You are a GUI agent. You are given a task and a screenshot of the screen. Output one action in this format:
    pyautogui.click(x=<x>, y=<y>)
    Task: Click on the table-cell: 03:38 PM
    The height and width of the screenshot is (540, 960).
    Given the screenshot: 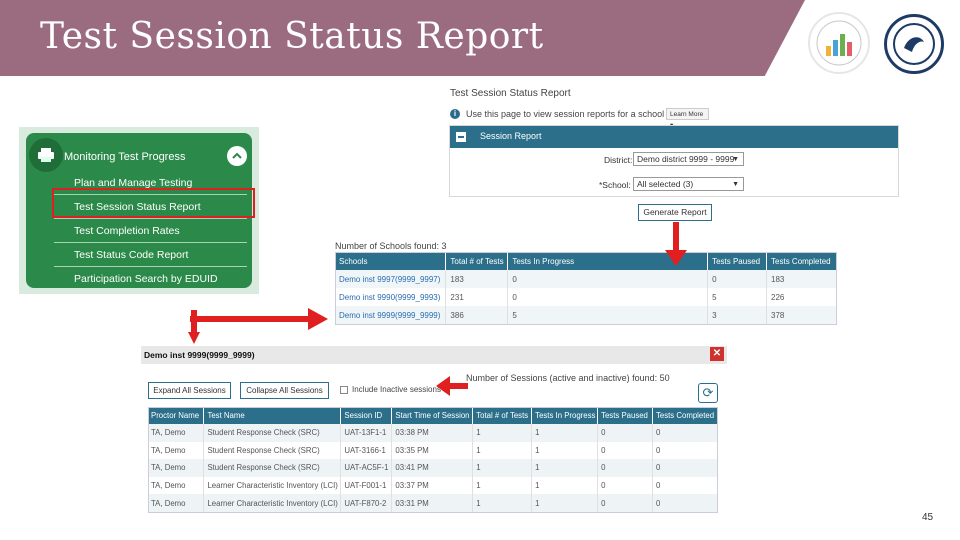 What is the action you would take?
    pyautogui.click(x=432, y=433)
    